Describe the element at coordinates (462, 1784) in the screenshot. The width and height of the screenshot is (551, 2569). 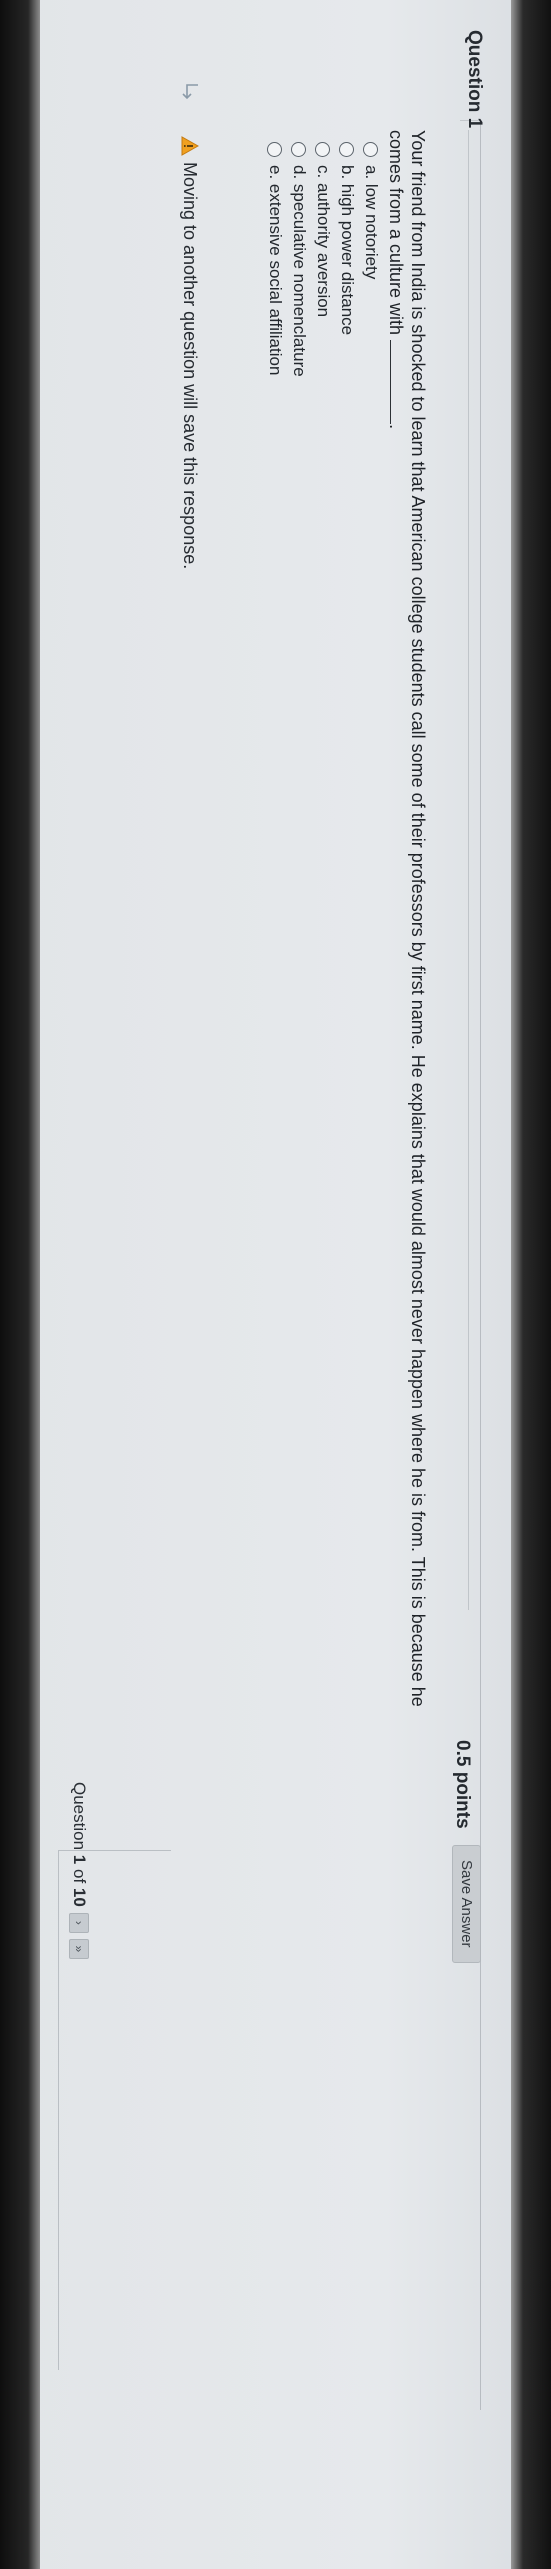
I see `question-points: 0.5 points` at that location.